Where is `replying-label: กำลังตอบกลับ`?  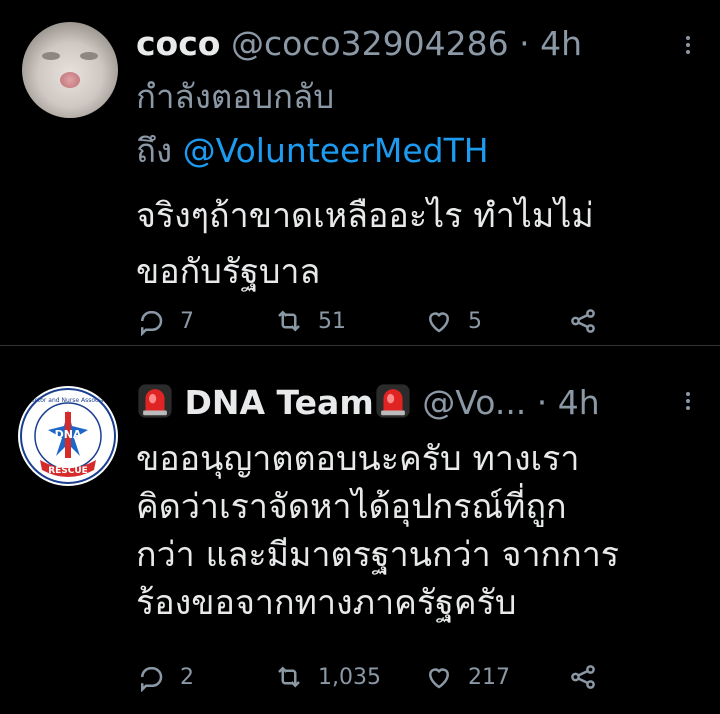
replying-label: กำลังตอบกลับ is located at coordinates (235, 96).